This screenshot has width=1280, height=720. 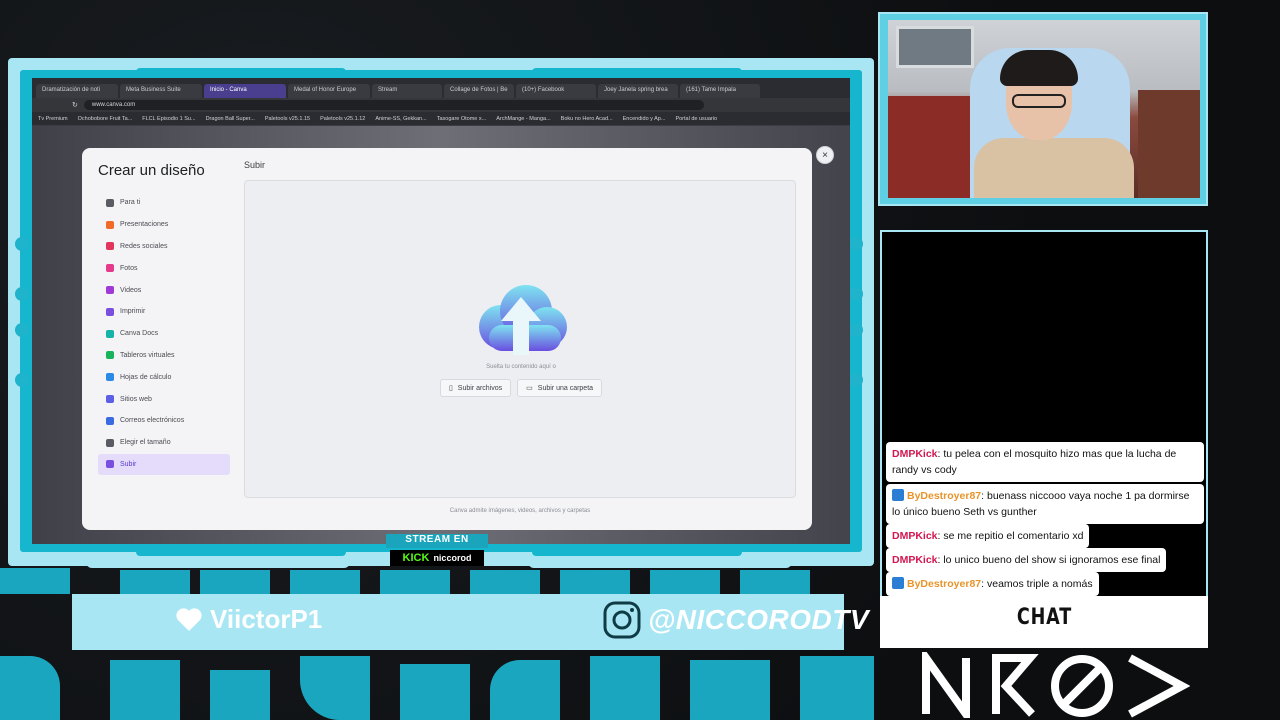 What do you see at coordinates (164, 268) in the screenshot?
I see `sidebar-item-fotos: Fotos` at bounding box center [164, 268].